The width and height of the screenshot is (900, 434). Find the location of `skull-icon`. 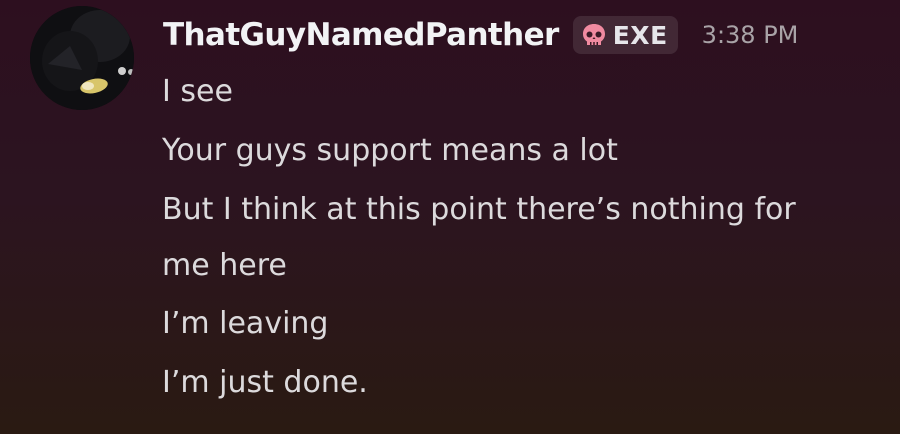

skull-icon is located at coordinates (593, 34).